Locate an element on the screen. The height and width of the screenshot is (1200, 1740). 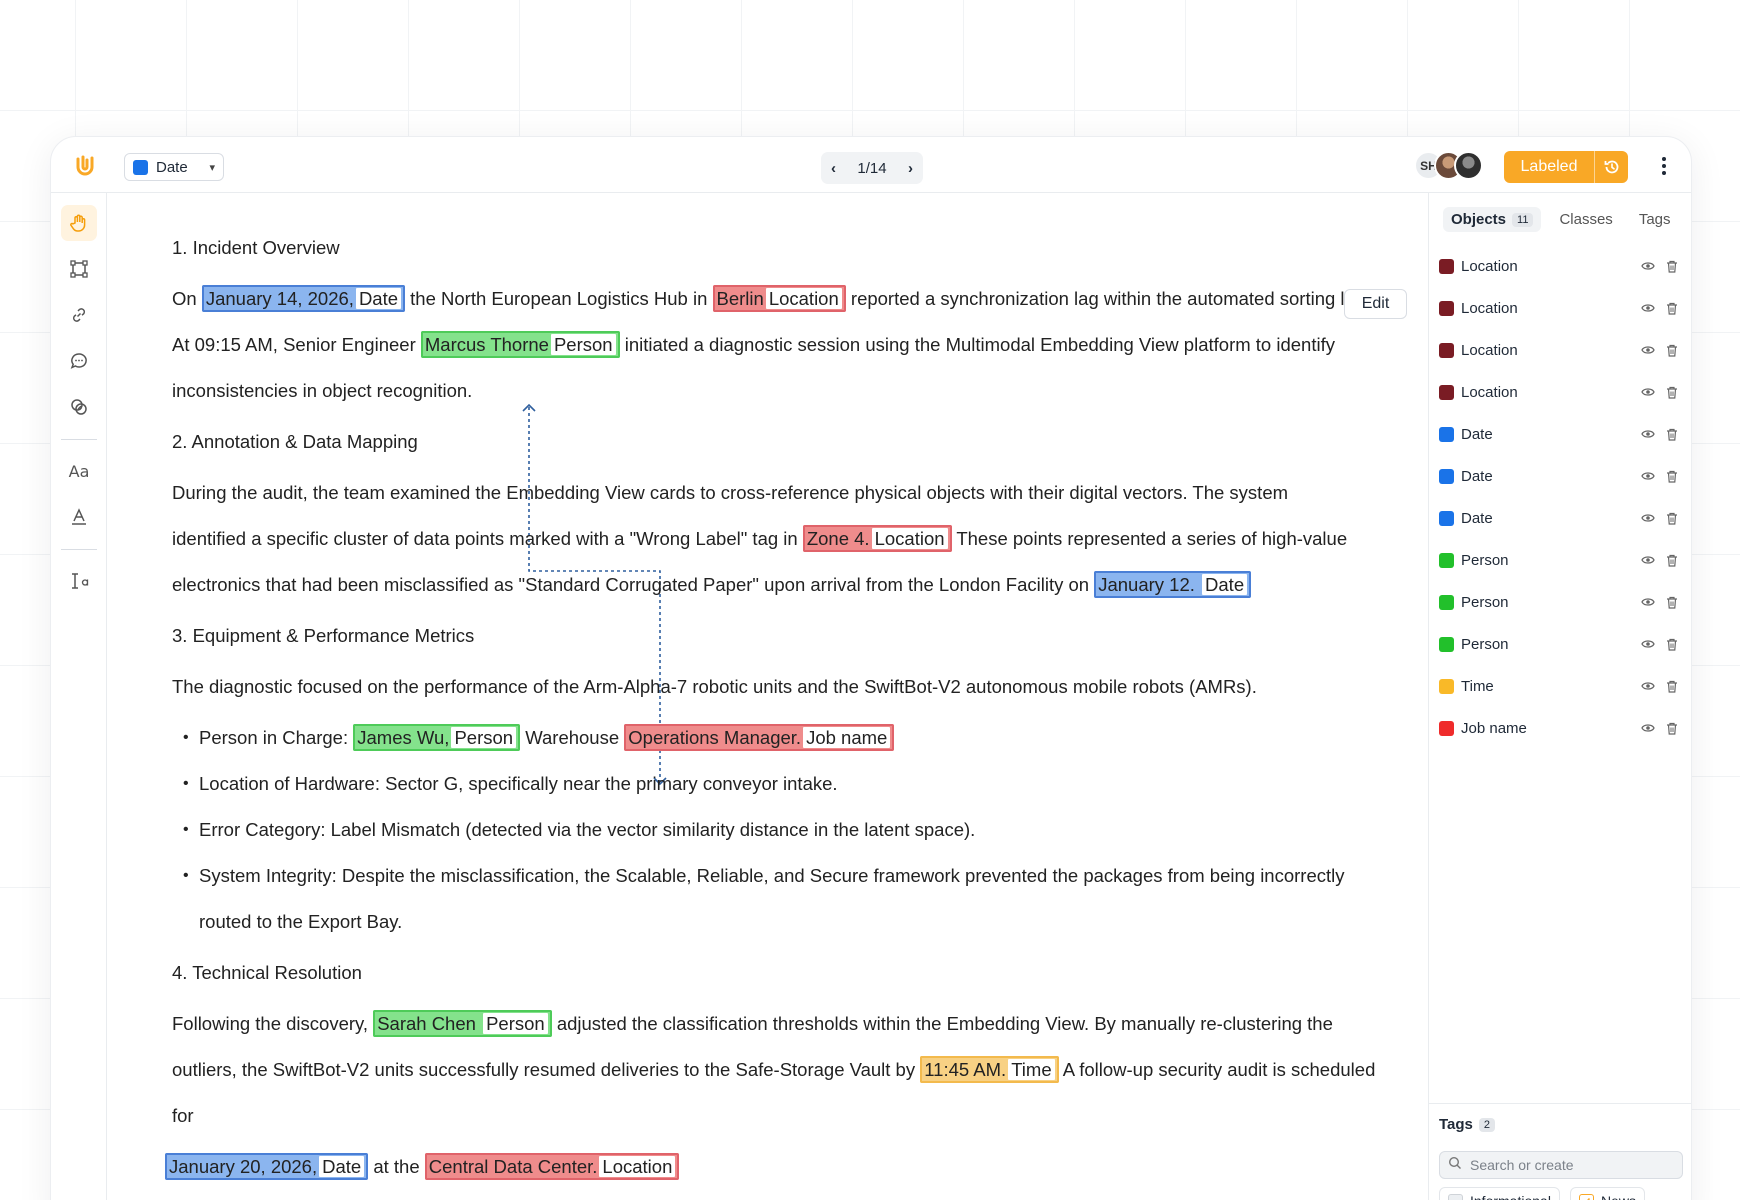
entity-location: Central Data Center. Location is located at coordinates (552, 1166).